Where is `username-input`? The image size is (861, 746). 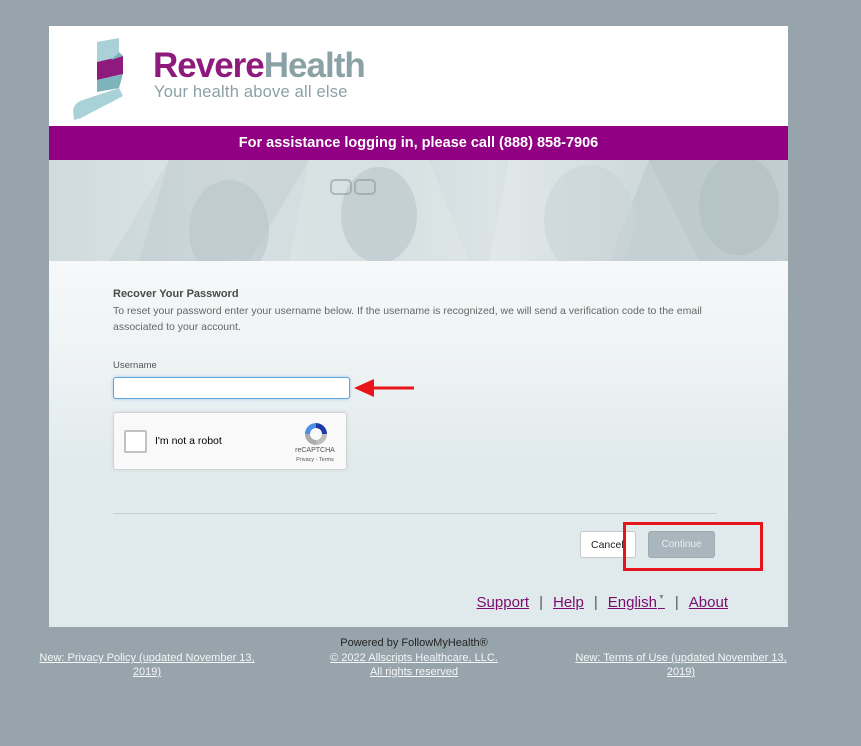
username-input is located at coordinates (231, 388).